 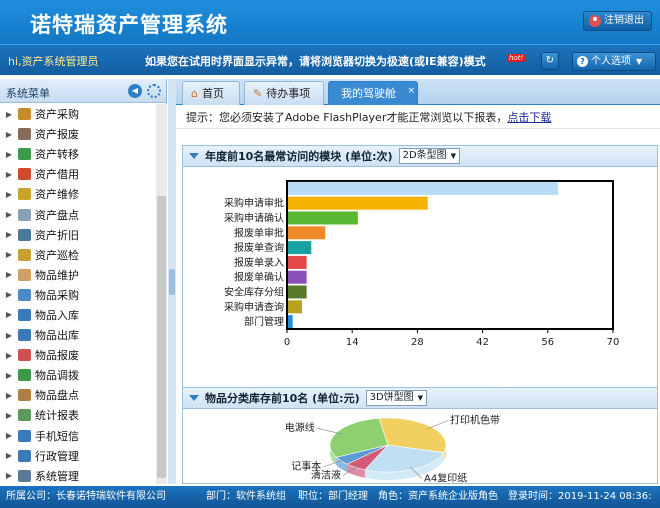 What do you see at coordinates (78, 275) in the screenshot?
I see `sidebar-item: ▶ 物品维护` at bounding box center [78, 275].